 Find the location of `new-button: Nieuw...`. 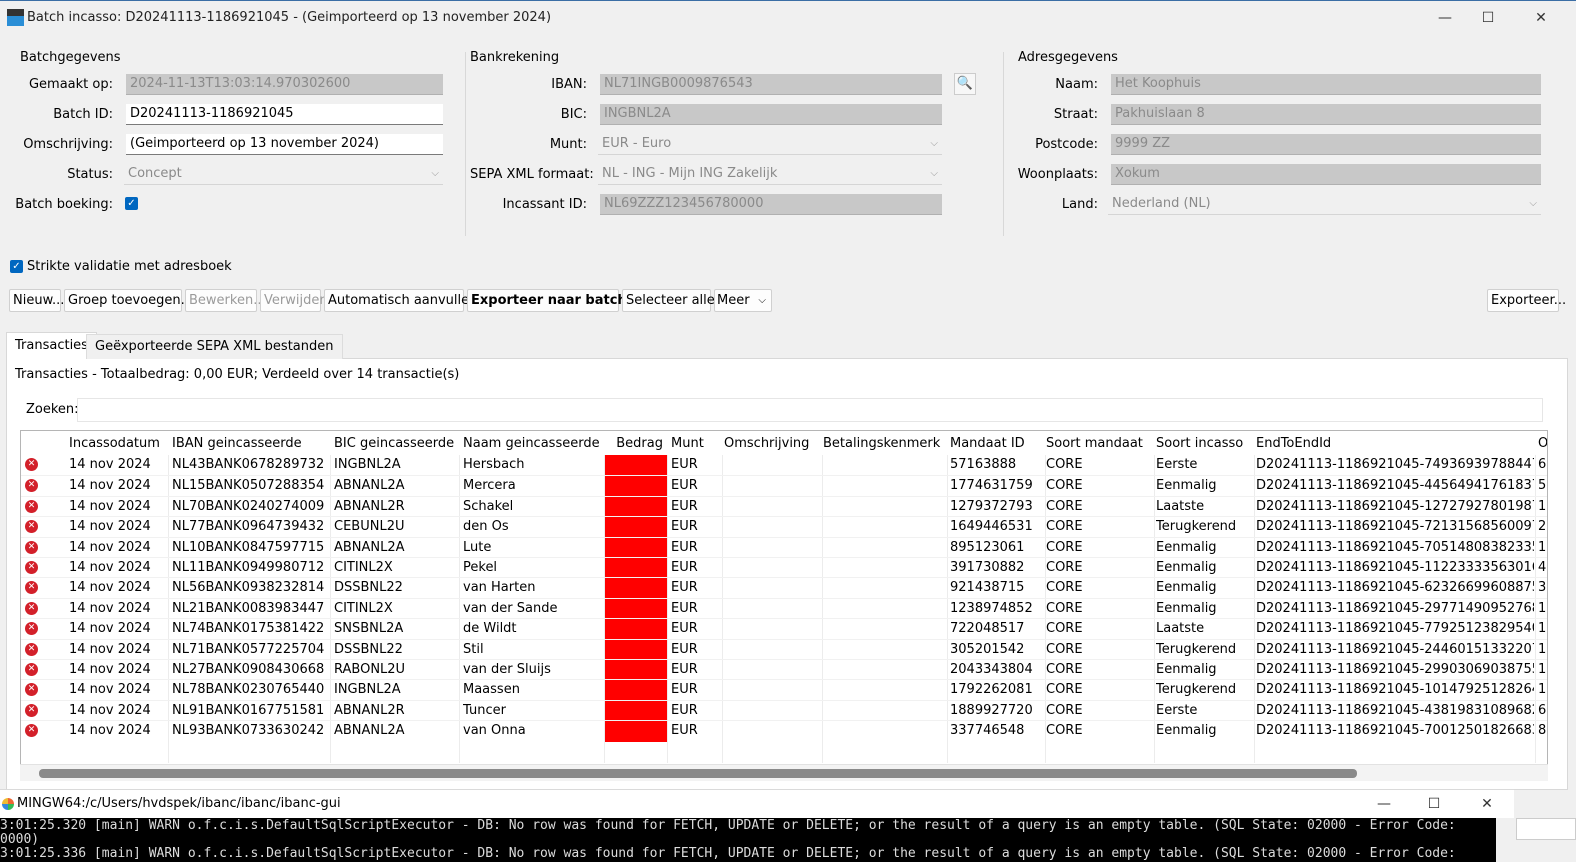

new-button: Nieuw... is located at coordinates (36, 300).